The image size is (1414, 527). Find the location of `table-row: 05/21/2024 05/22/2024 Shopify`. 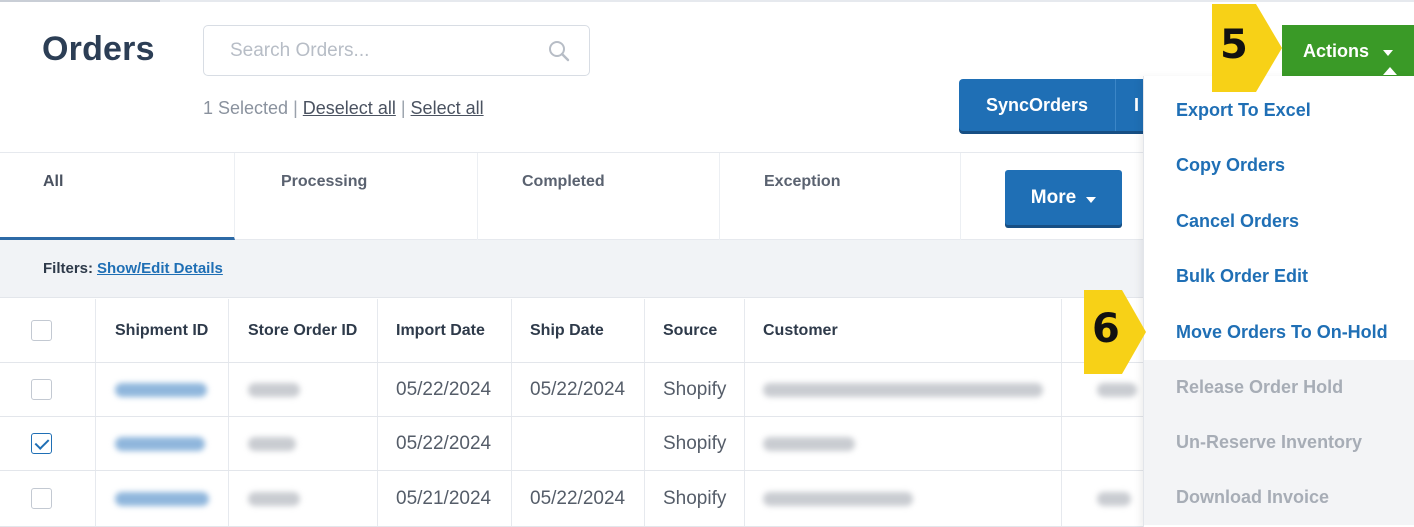

table-row: 05/21/2024 05/22/2024 Shopify is located at coordinates (572, 499).